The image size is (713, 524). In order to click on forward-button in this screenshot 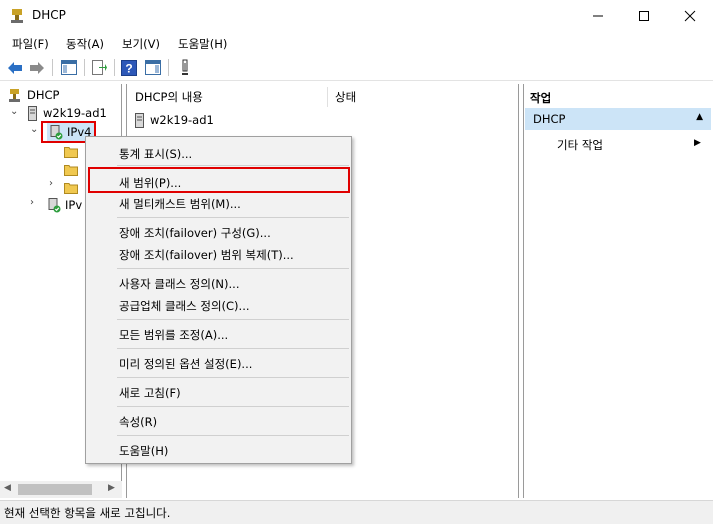, I will do `click(37, 67)`.